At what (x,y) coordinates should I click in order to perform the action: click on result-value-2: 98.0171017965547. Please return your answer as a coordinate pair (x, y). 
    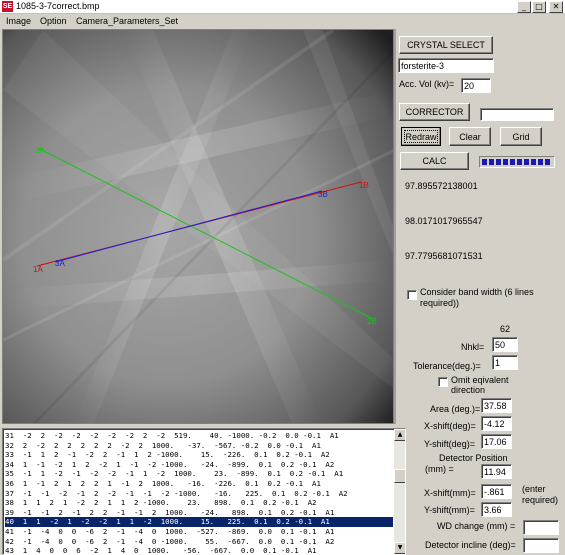
    Looking at the image, I should click on (444, 221).